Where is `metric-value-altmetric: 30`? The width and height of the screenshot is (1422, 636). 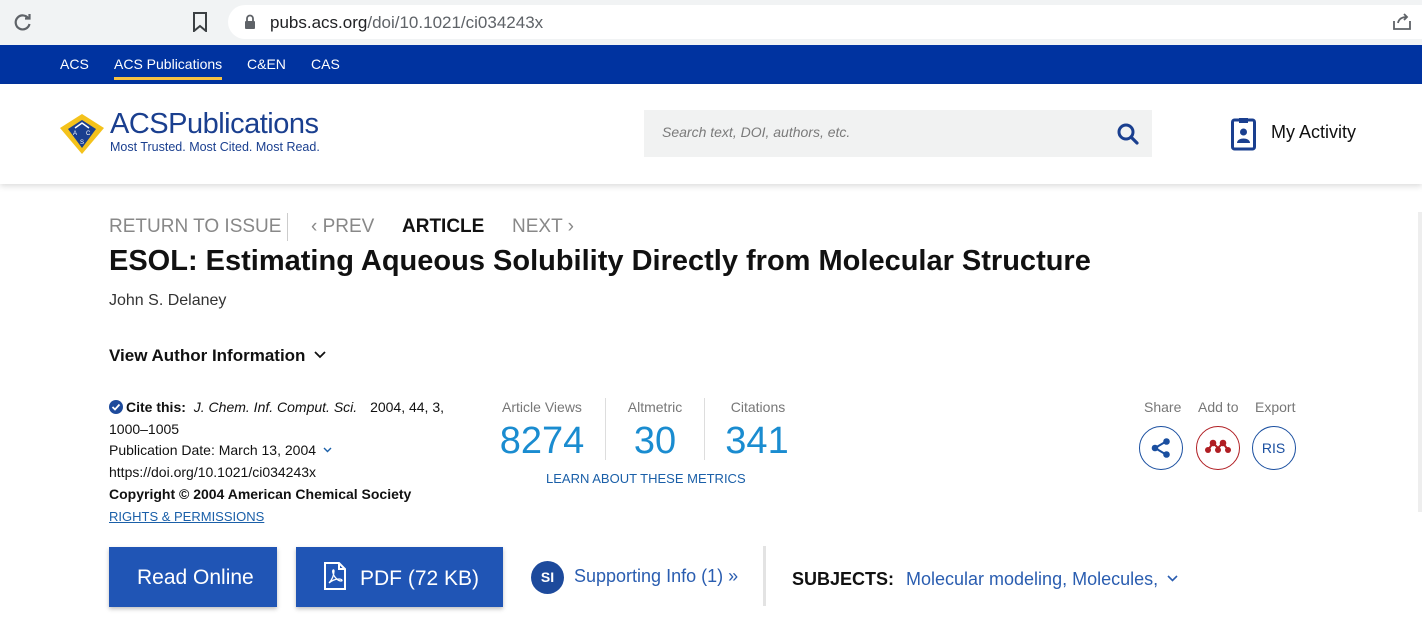
metric-value-altmetric: 30 is located at coordinates (655, 441).